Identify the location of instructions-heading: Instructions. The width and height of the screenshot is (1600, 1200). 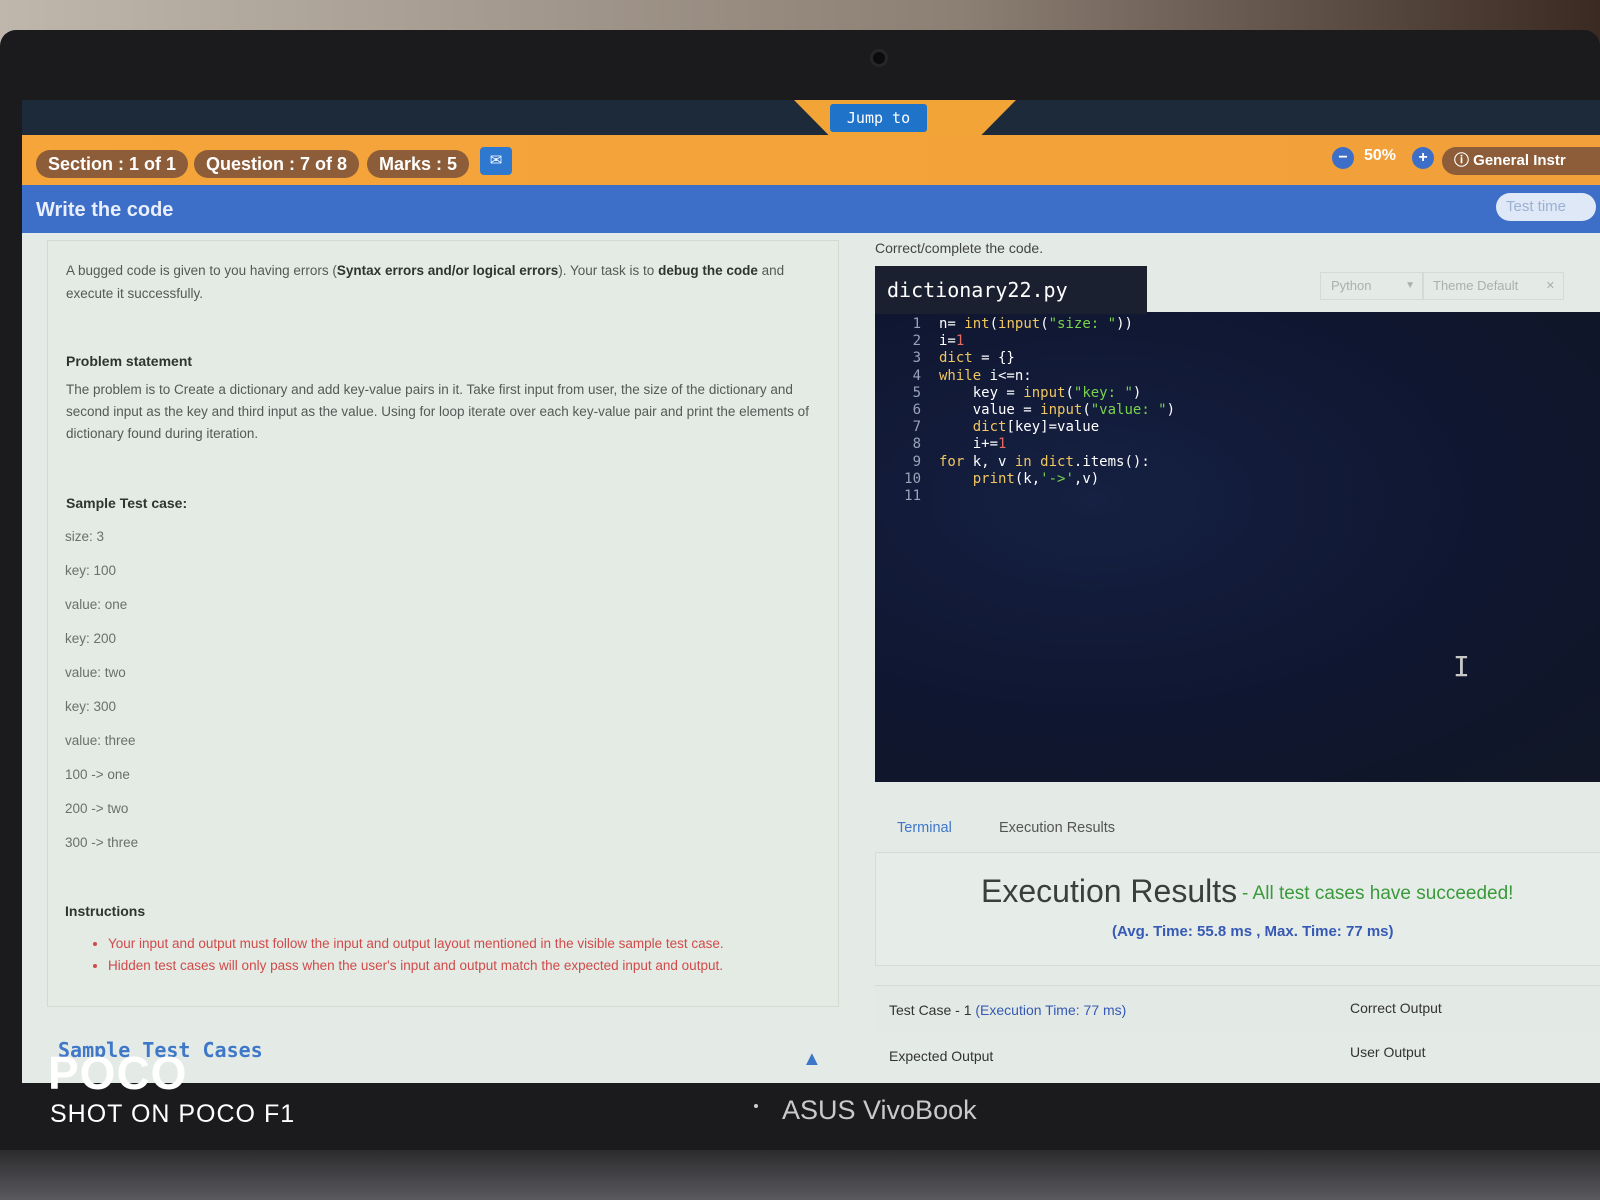
(105, 911).